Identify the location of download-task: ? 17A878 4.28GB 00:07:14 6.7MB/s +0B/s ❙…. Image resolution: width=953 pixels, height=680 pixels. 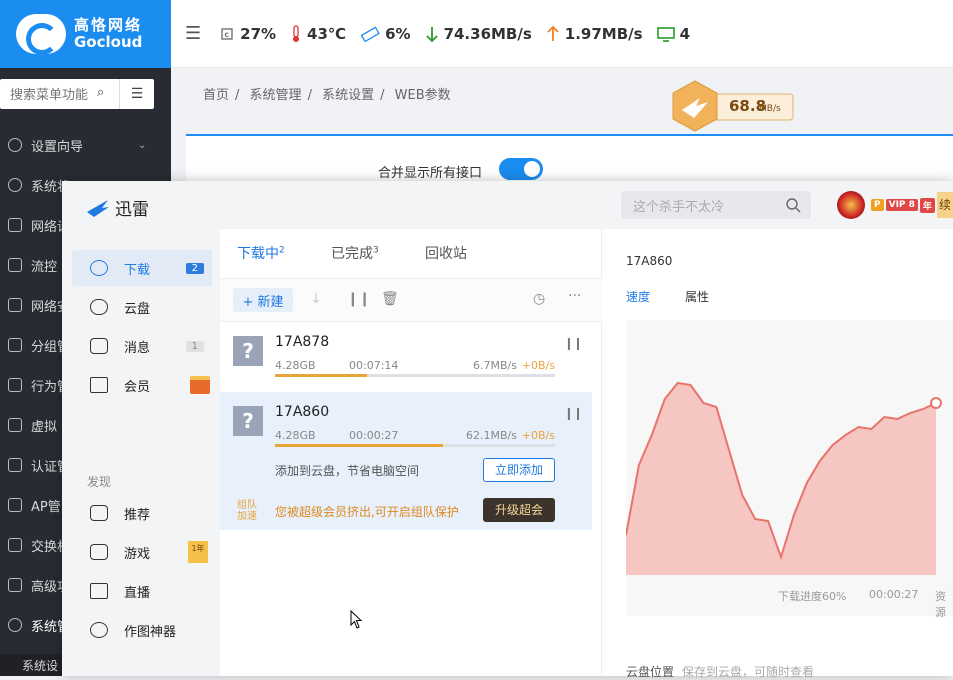
(406, 357).